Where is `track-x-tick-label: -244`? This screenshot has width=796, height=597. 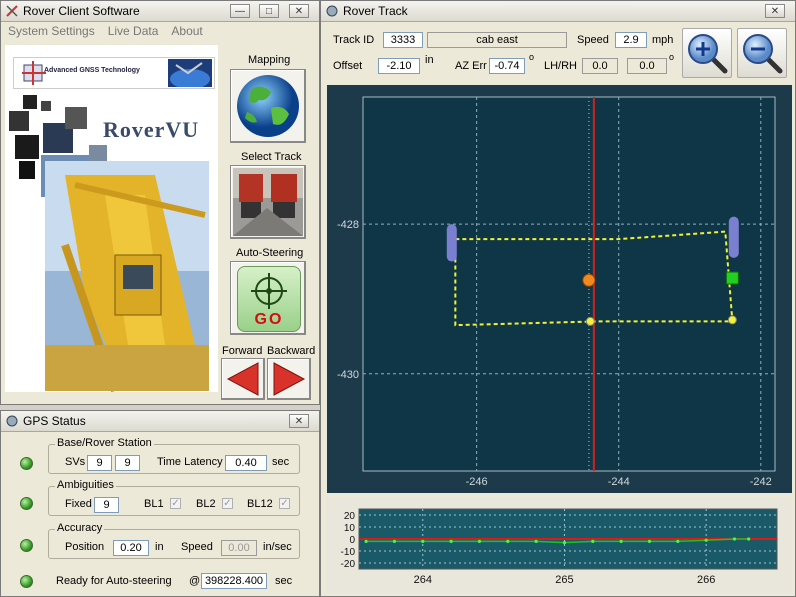
track-x-tick-label: -244 is located at coordinates (619, 482).